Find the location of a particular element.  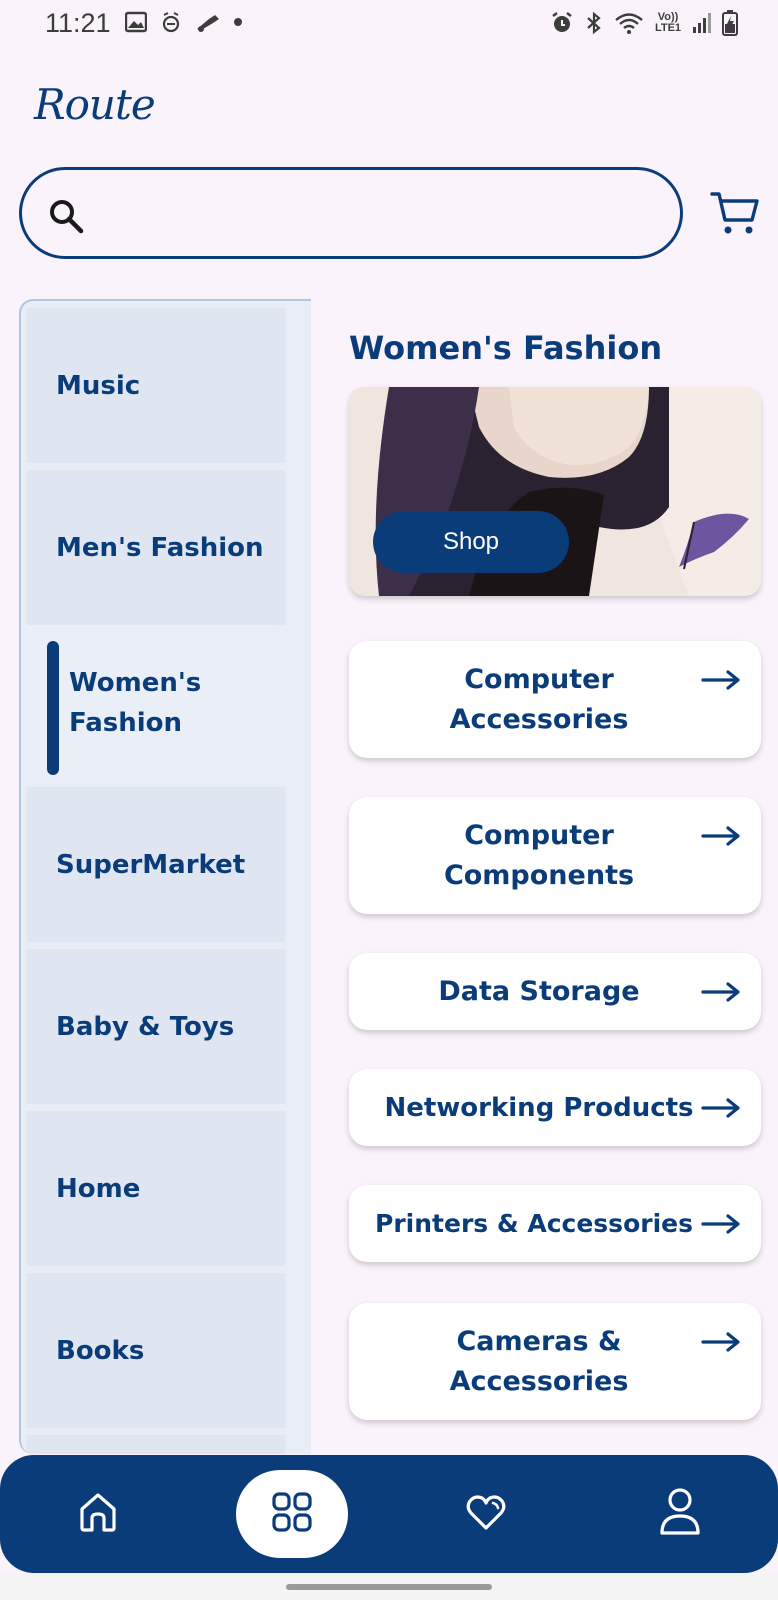

status-time: 11:21 is located at coordinates (78, 23).